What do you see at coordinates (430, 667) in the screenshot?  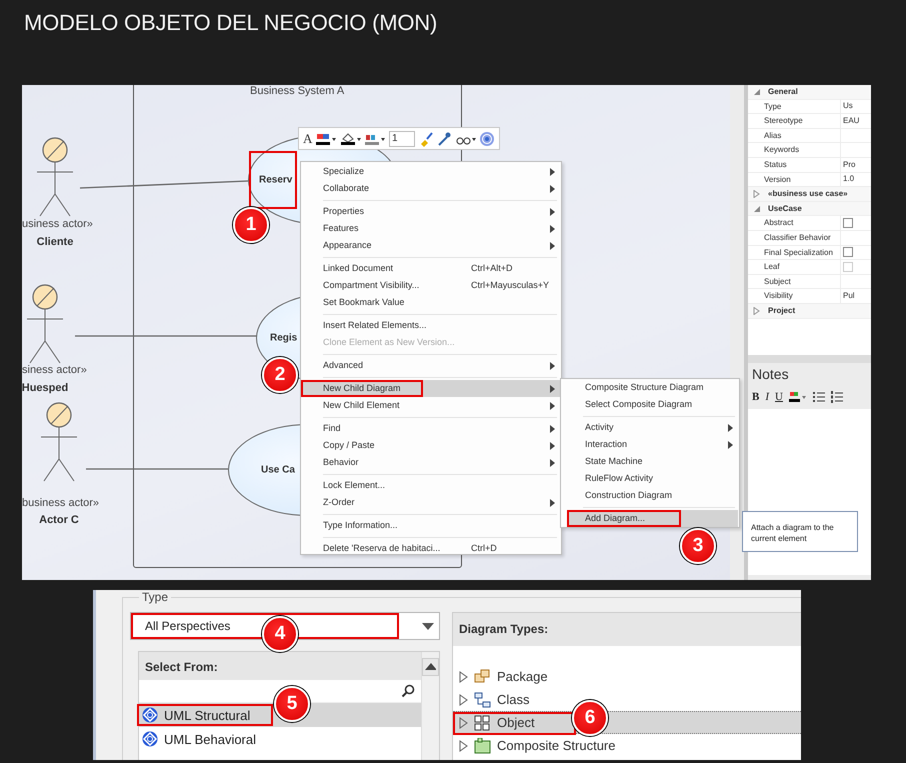 I see `scroll-up-icon` at bounding box center [430, 667].